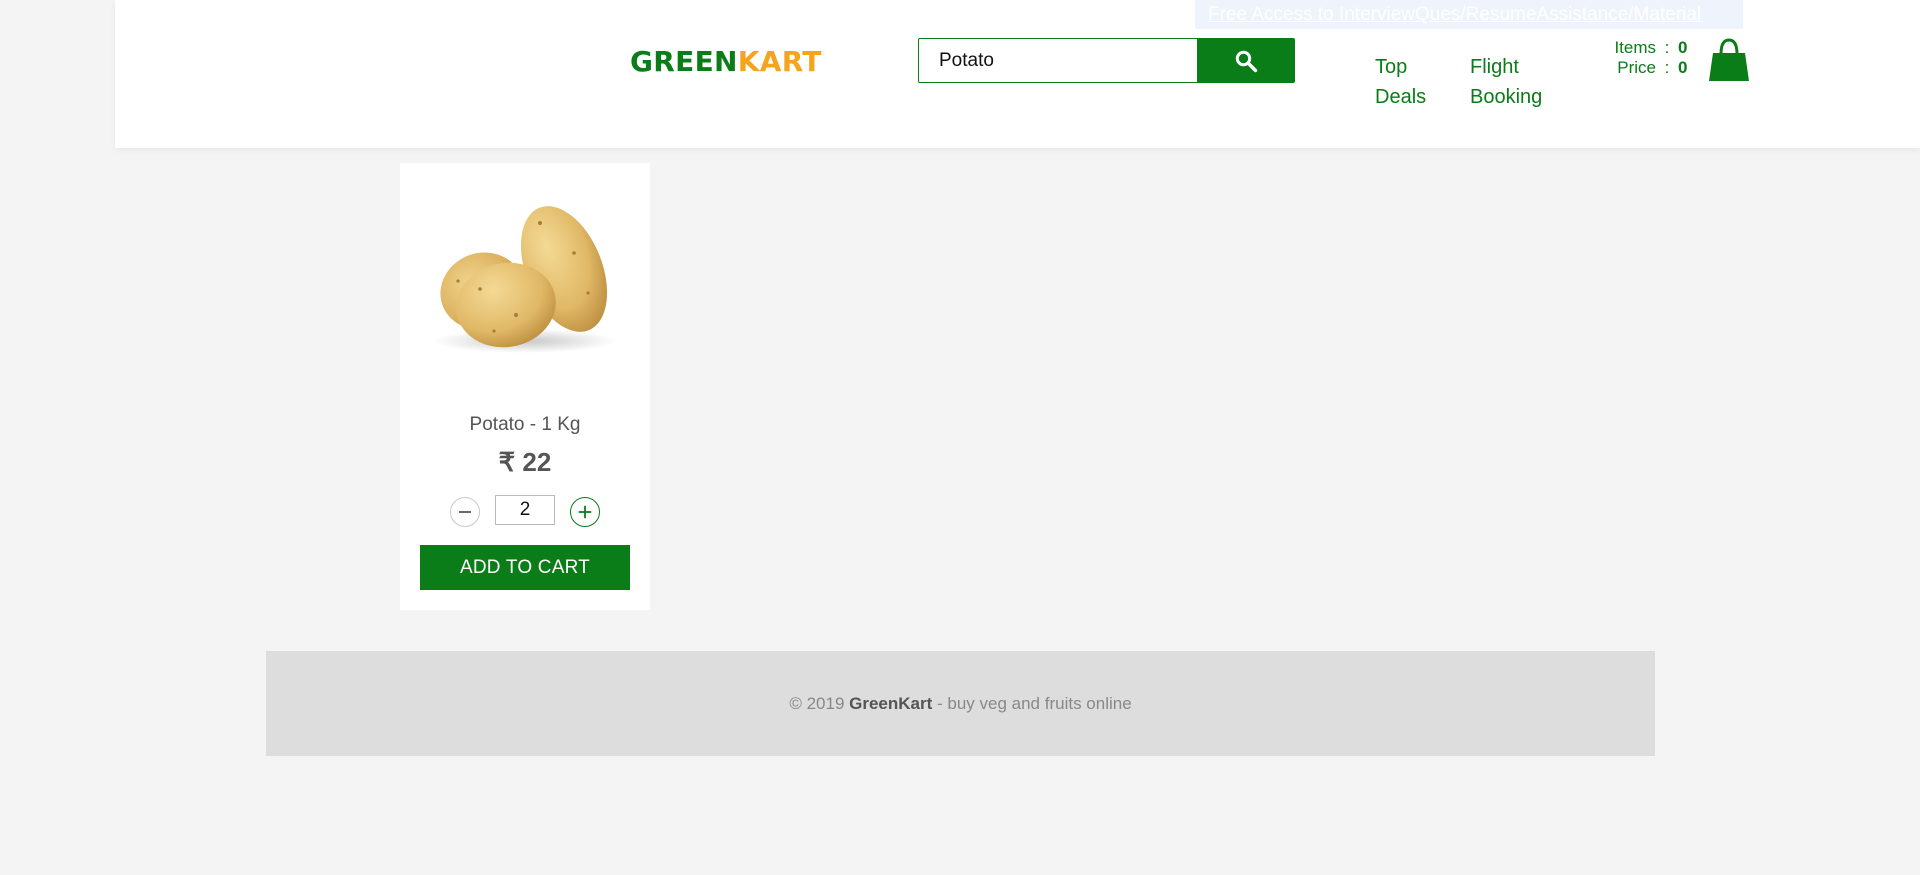 The height and width of the screenshot is (875, 1920). Describe the element at coordinates (1636, 67) in the screenshot. I see `cart-price-label: Price` at that location.